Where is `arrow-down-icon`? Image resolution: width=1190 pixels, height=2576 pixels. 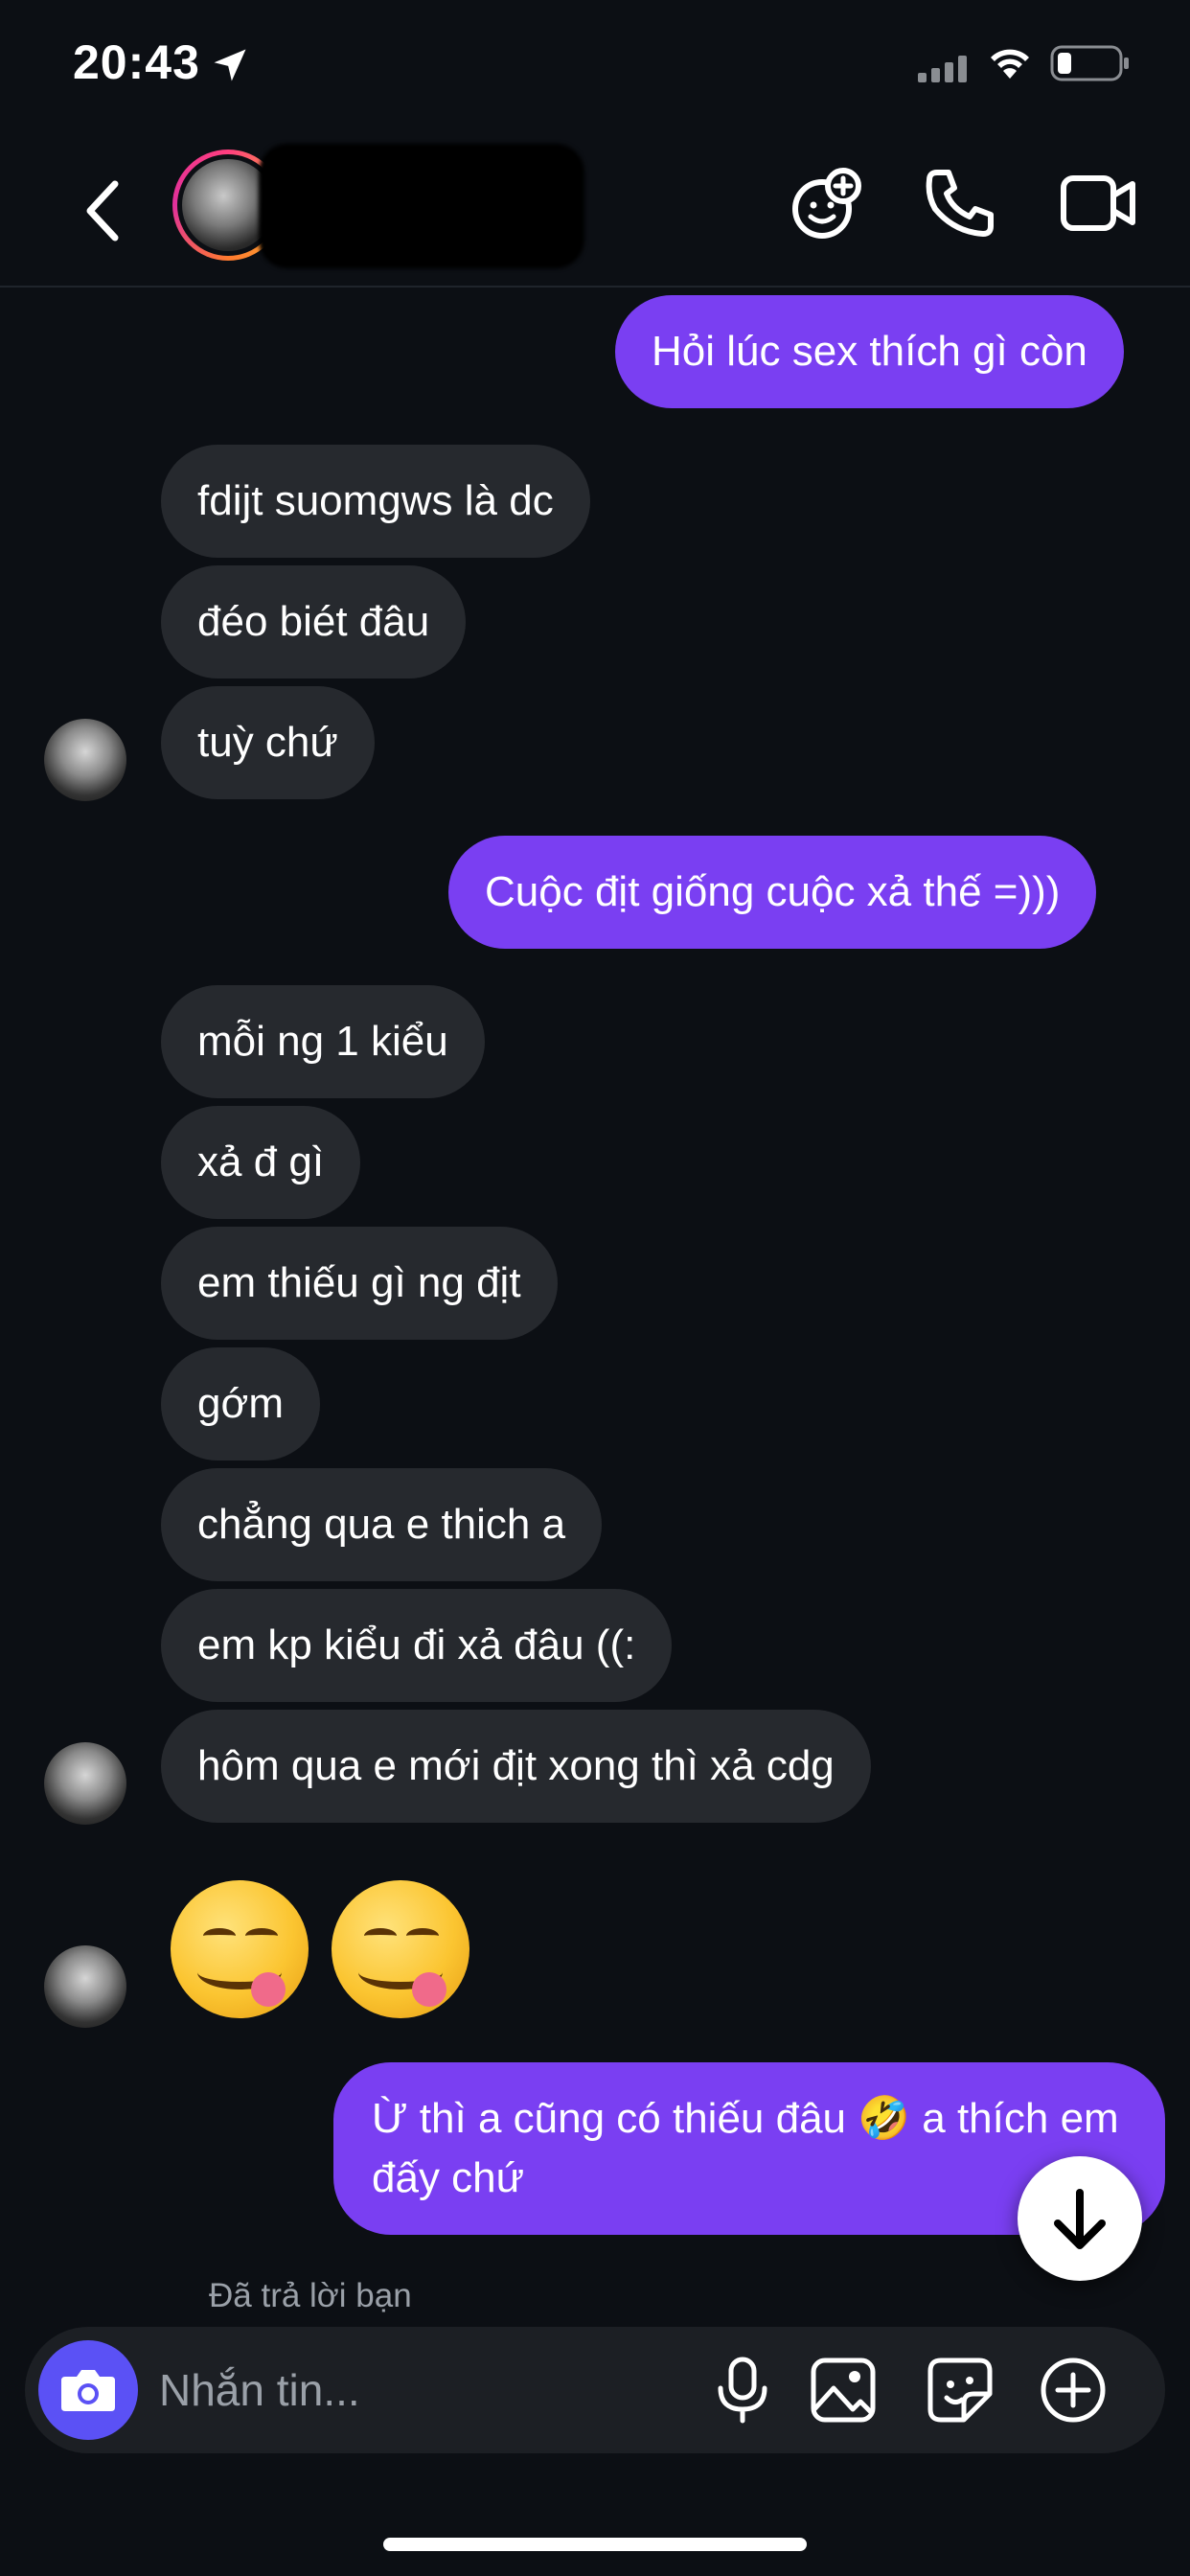 arrow-down-icon is located at coordinates (1080, 2219).